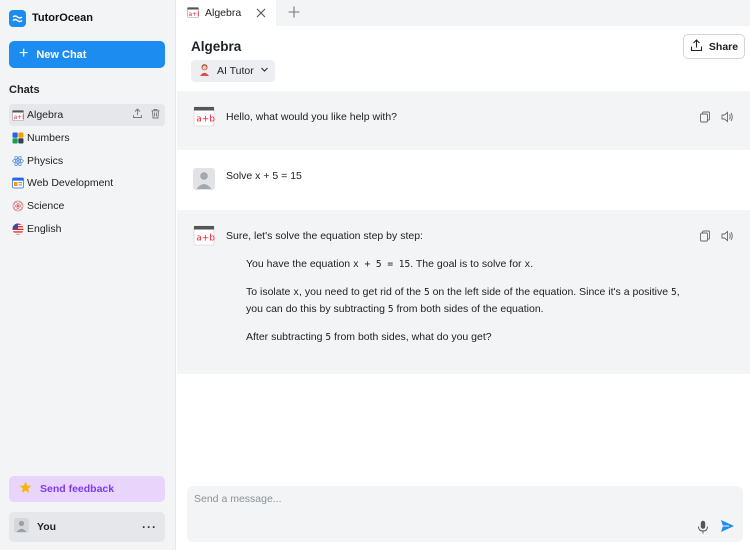  What do you see at coordinates (87, 229) in the screenshot?
I see `sidebar-item-english: English` at bounding box center [87, 229].